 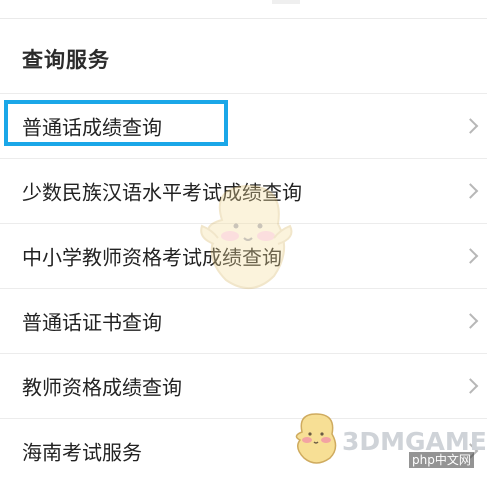 I want to click on list-item-label: 普通话成绩查询, so click(x=92, y=127).